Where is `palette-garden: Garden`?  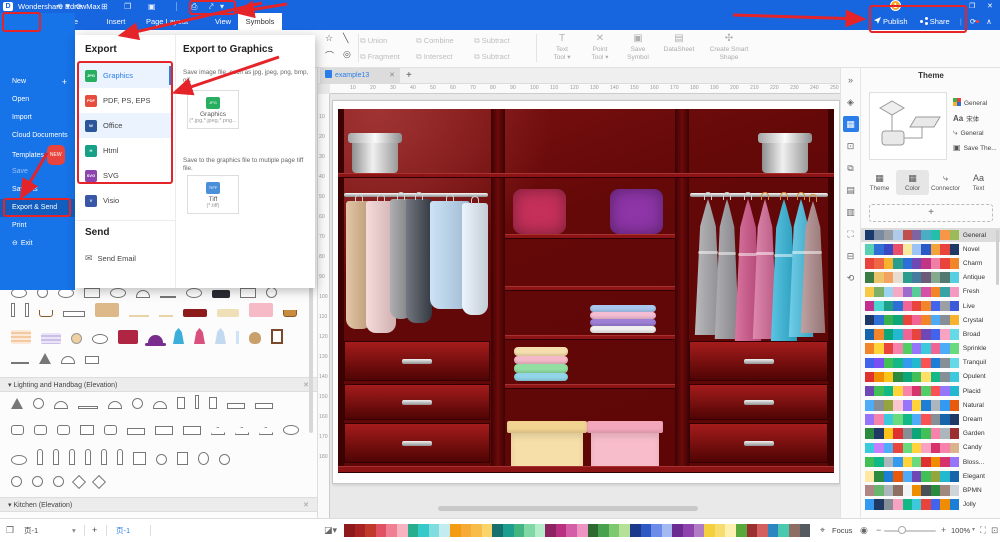
palette-garden: Garden is located at coordinates (930, 434).